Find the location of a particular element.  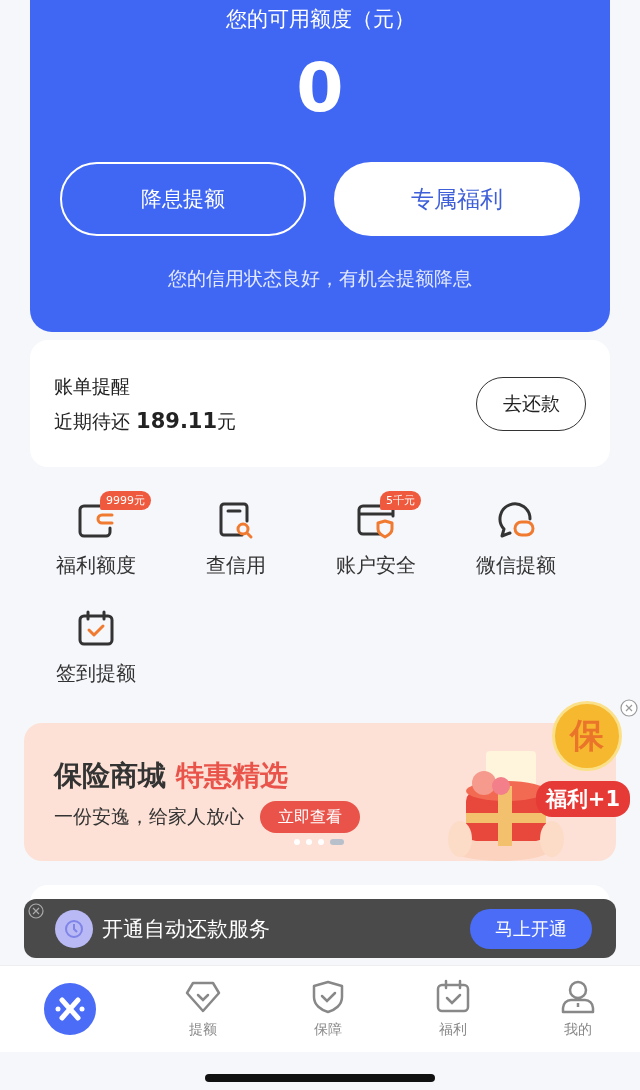

credit-limit-label: 您的可用额度（元） is located at coordinates (320, 19).